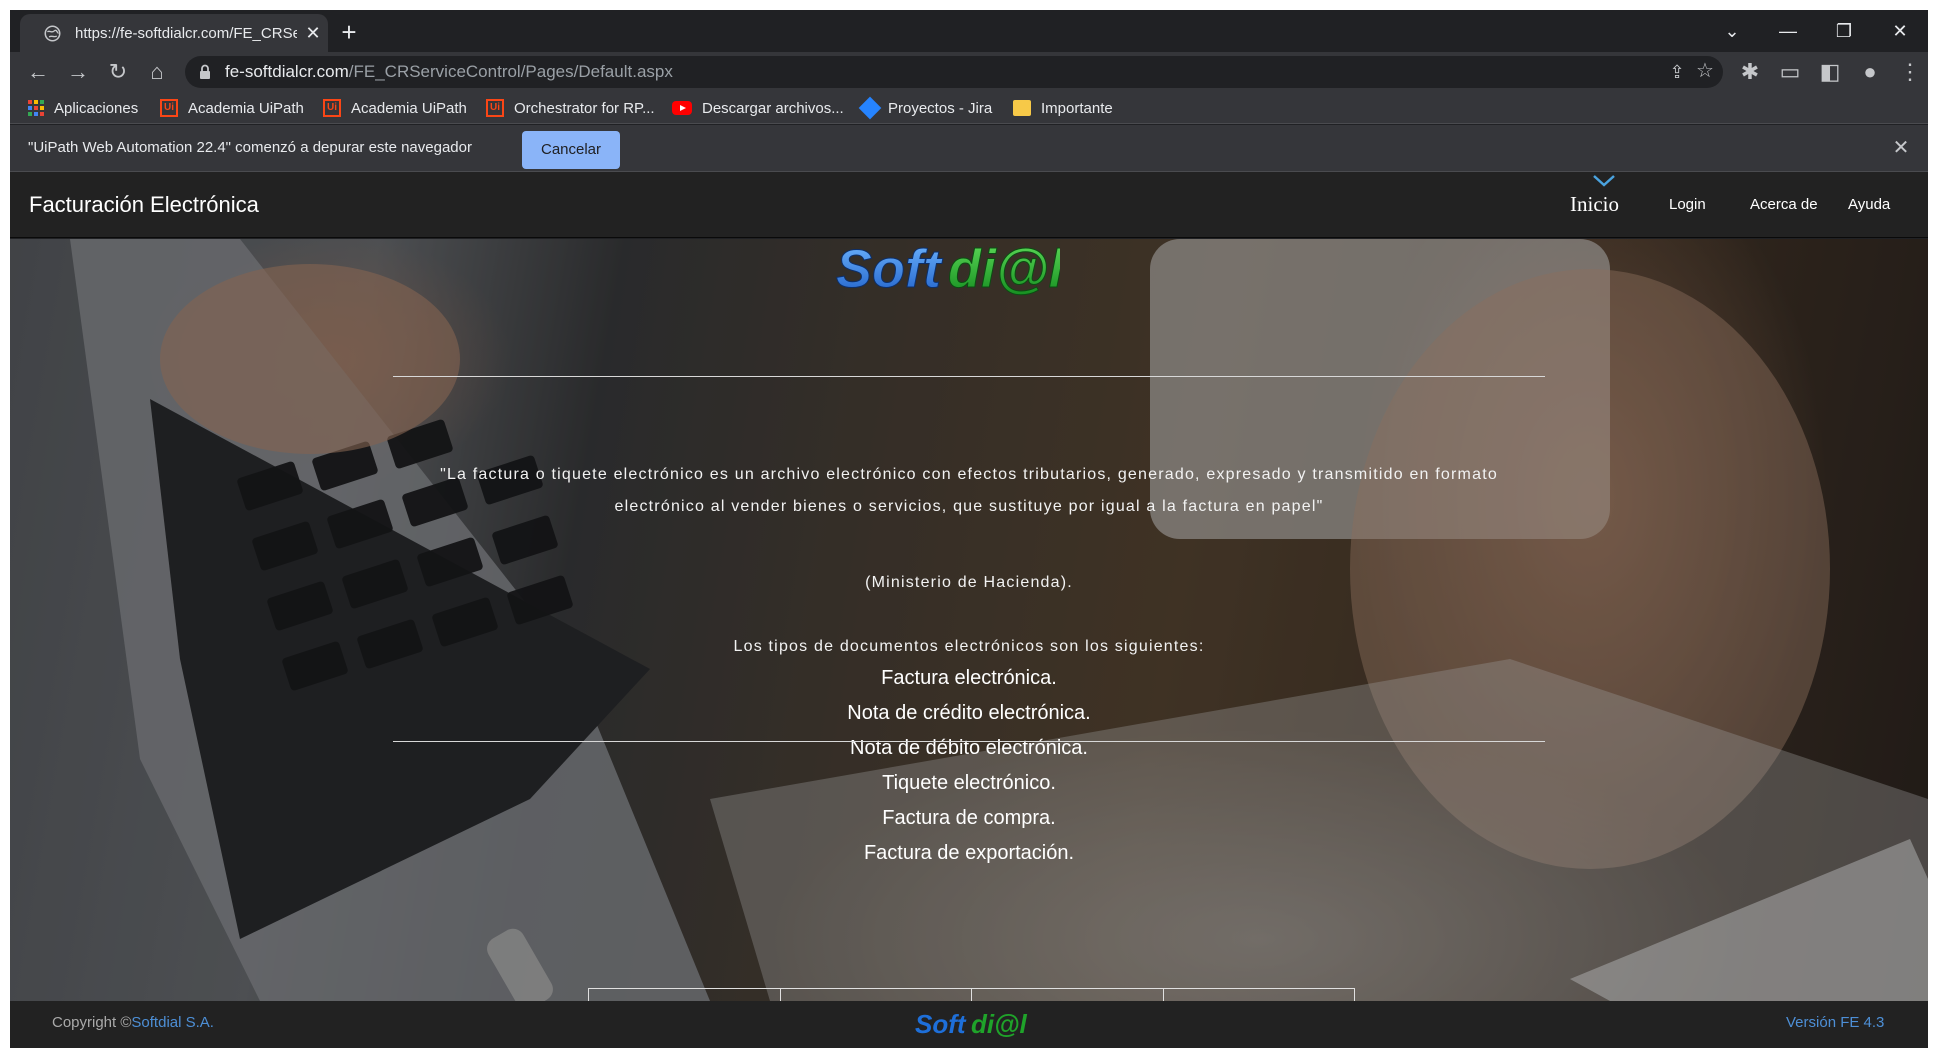  What do you see at coordinates (969, 818) in the screenshot?
I see `list-item: Factura de compra.` at bounding box center [969, 818].